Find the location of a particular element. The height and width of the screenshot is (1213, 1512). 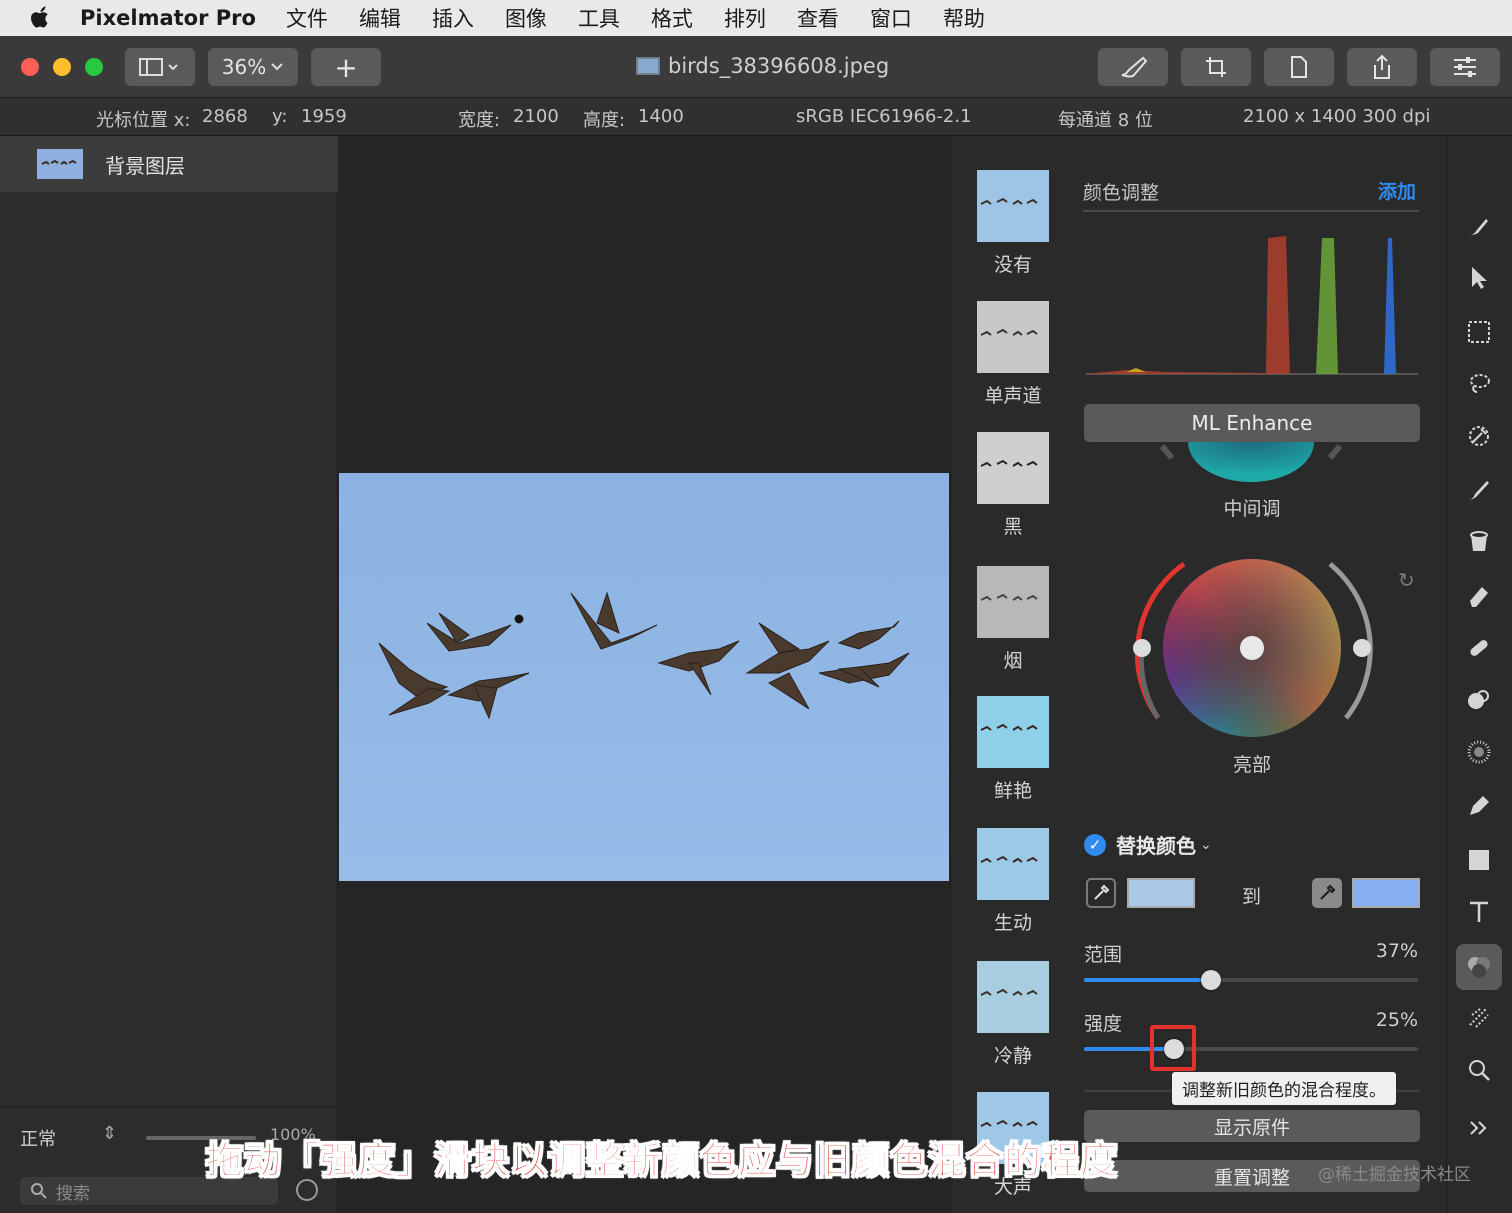

document-image is located at coordinates (644, 677).